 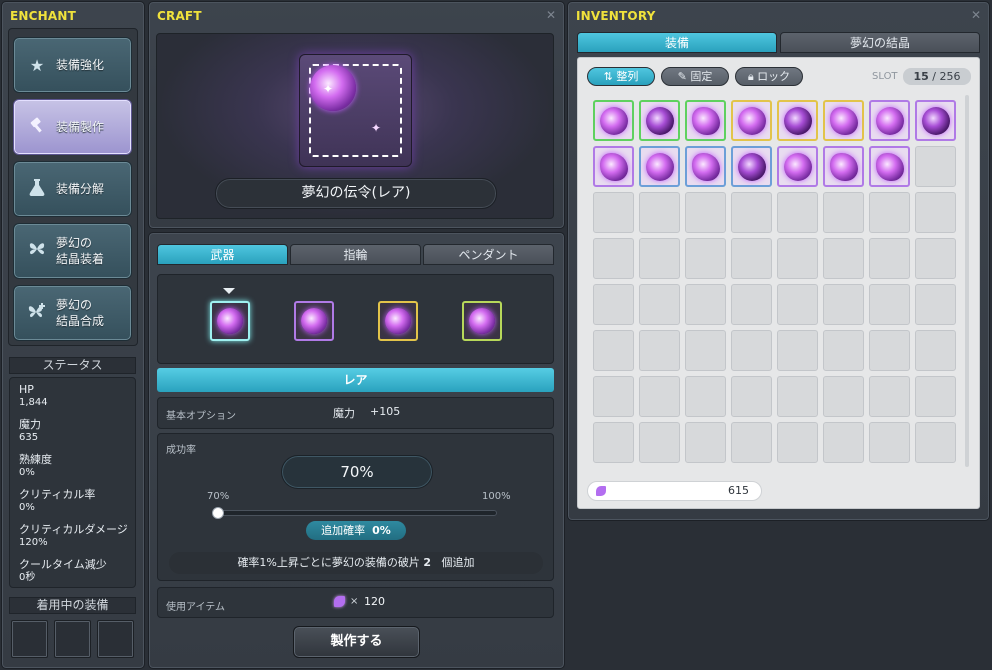 I want to click on base-option-value: +105, so click(x=385, y=411).